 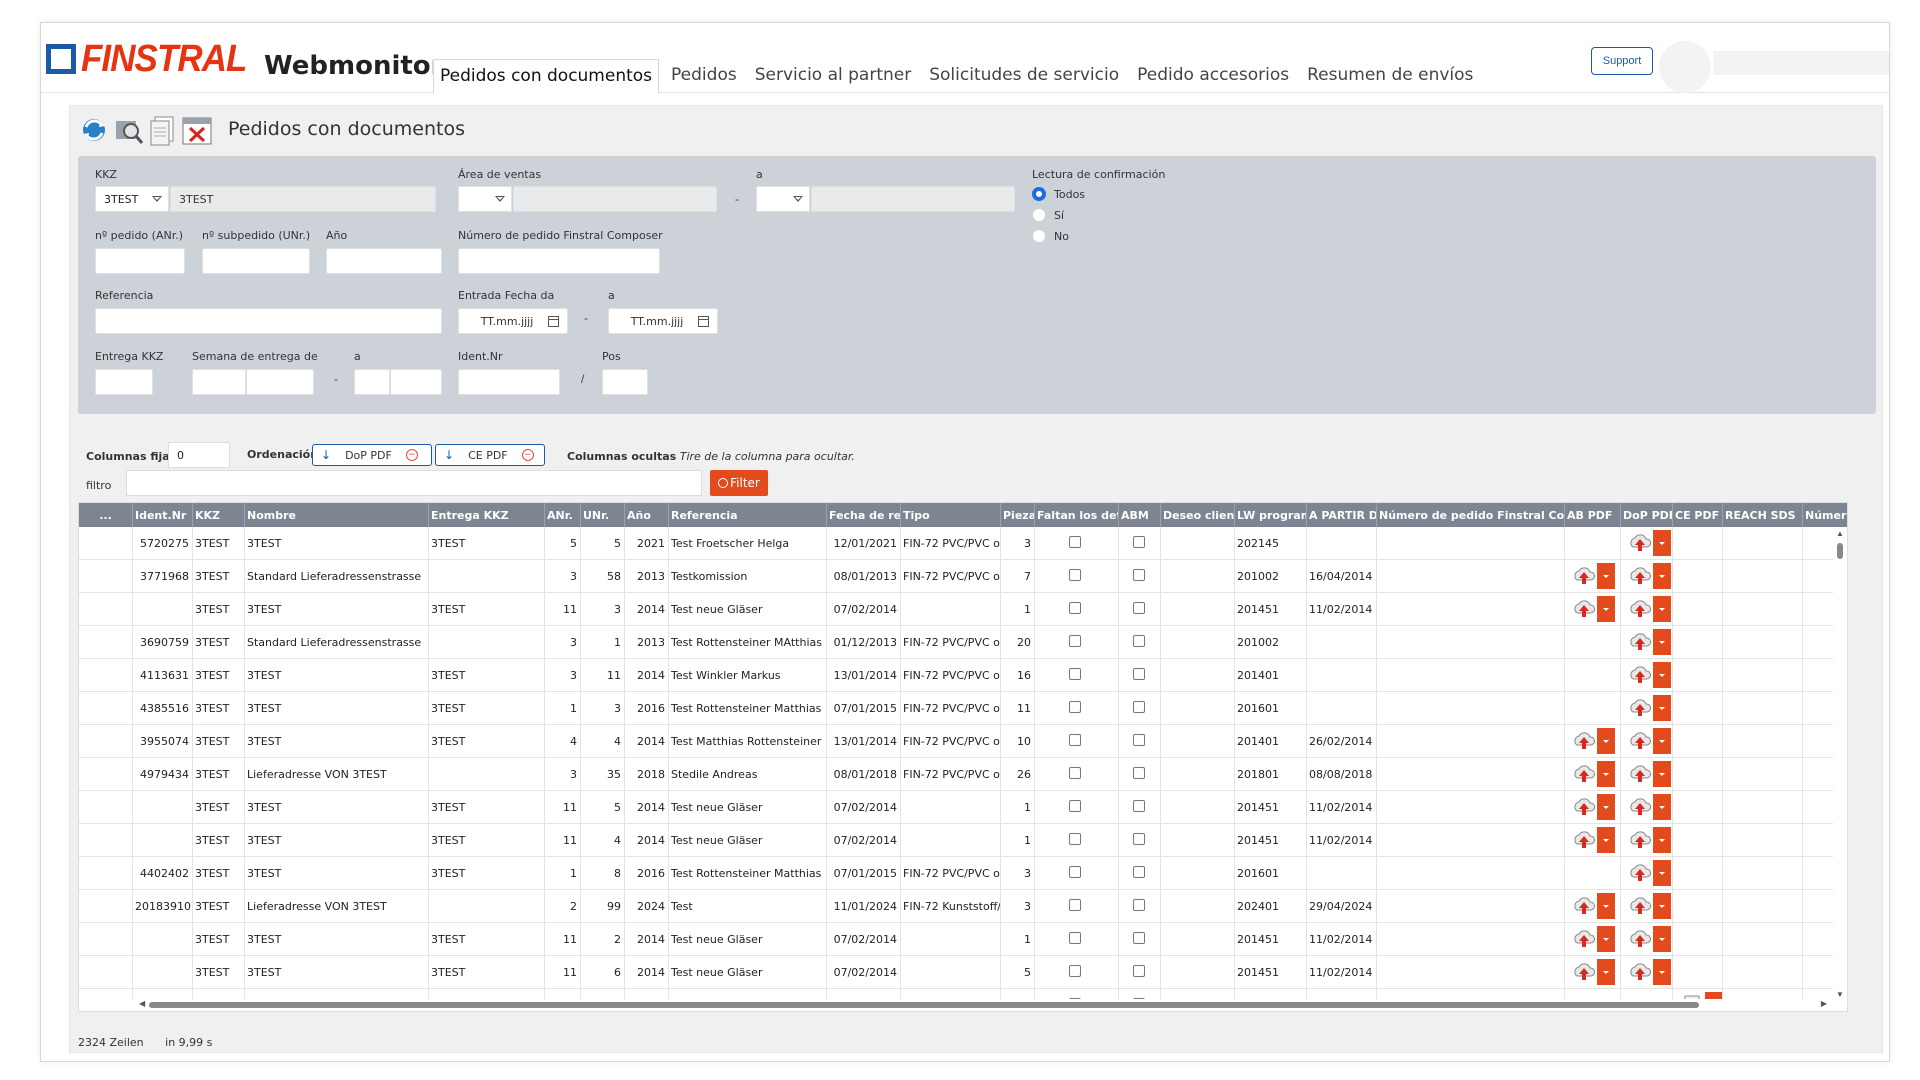 I want to click on filter-input, so click(x=414, y=483).